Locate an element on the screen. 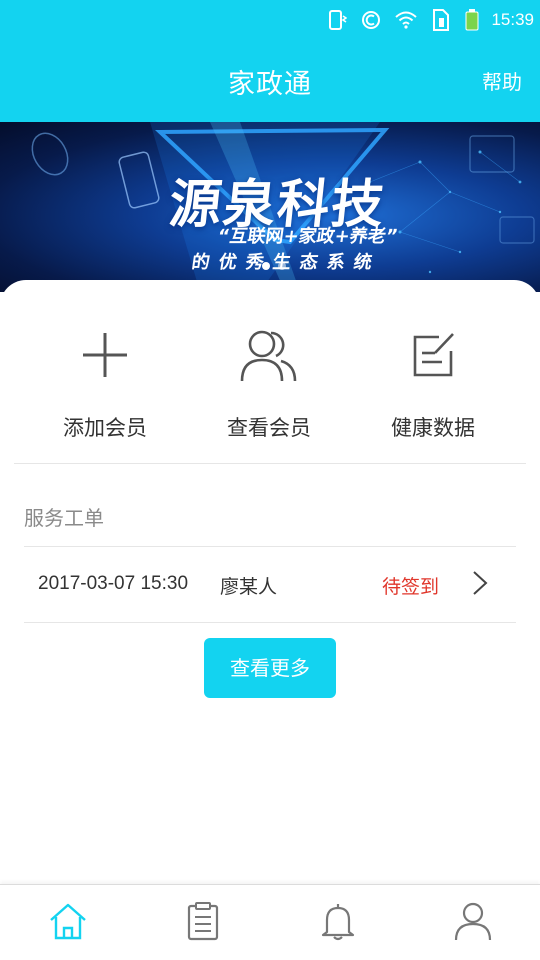  health-data-label: 健康数据 is located at coordinates (433, 428).